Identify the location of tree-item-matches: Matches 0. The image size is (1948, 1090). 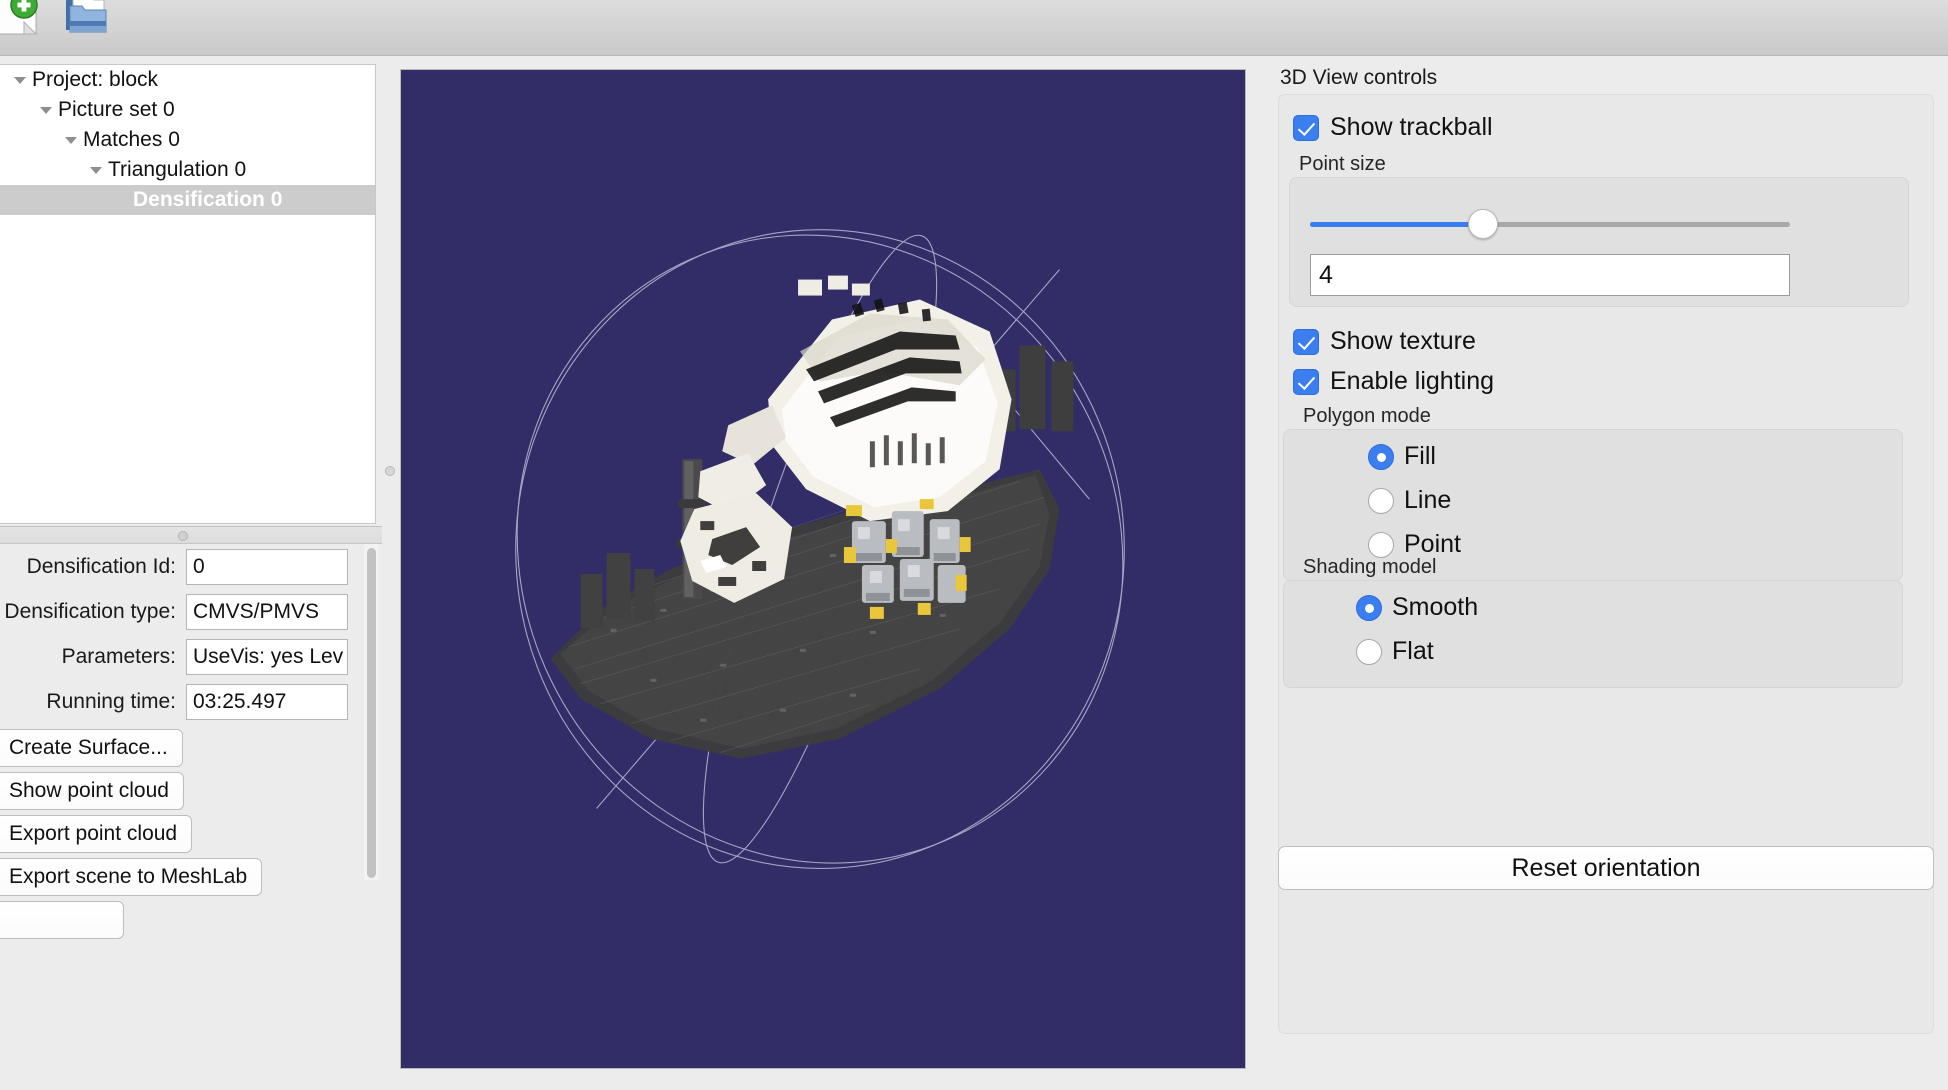
(187, 140).